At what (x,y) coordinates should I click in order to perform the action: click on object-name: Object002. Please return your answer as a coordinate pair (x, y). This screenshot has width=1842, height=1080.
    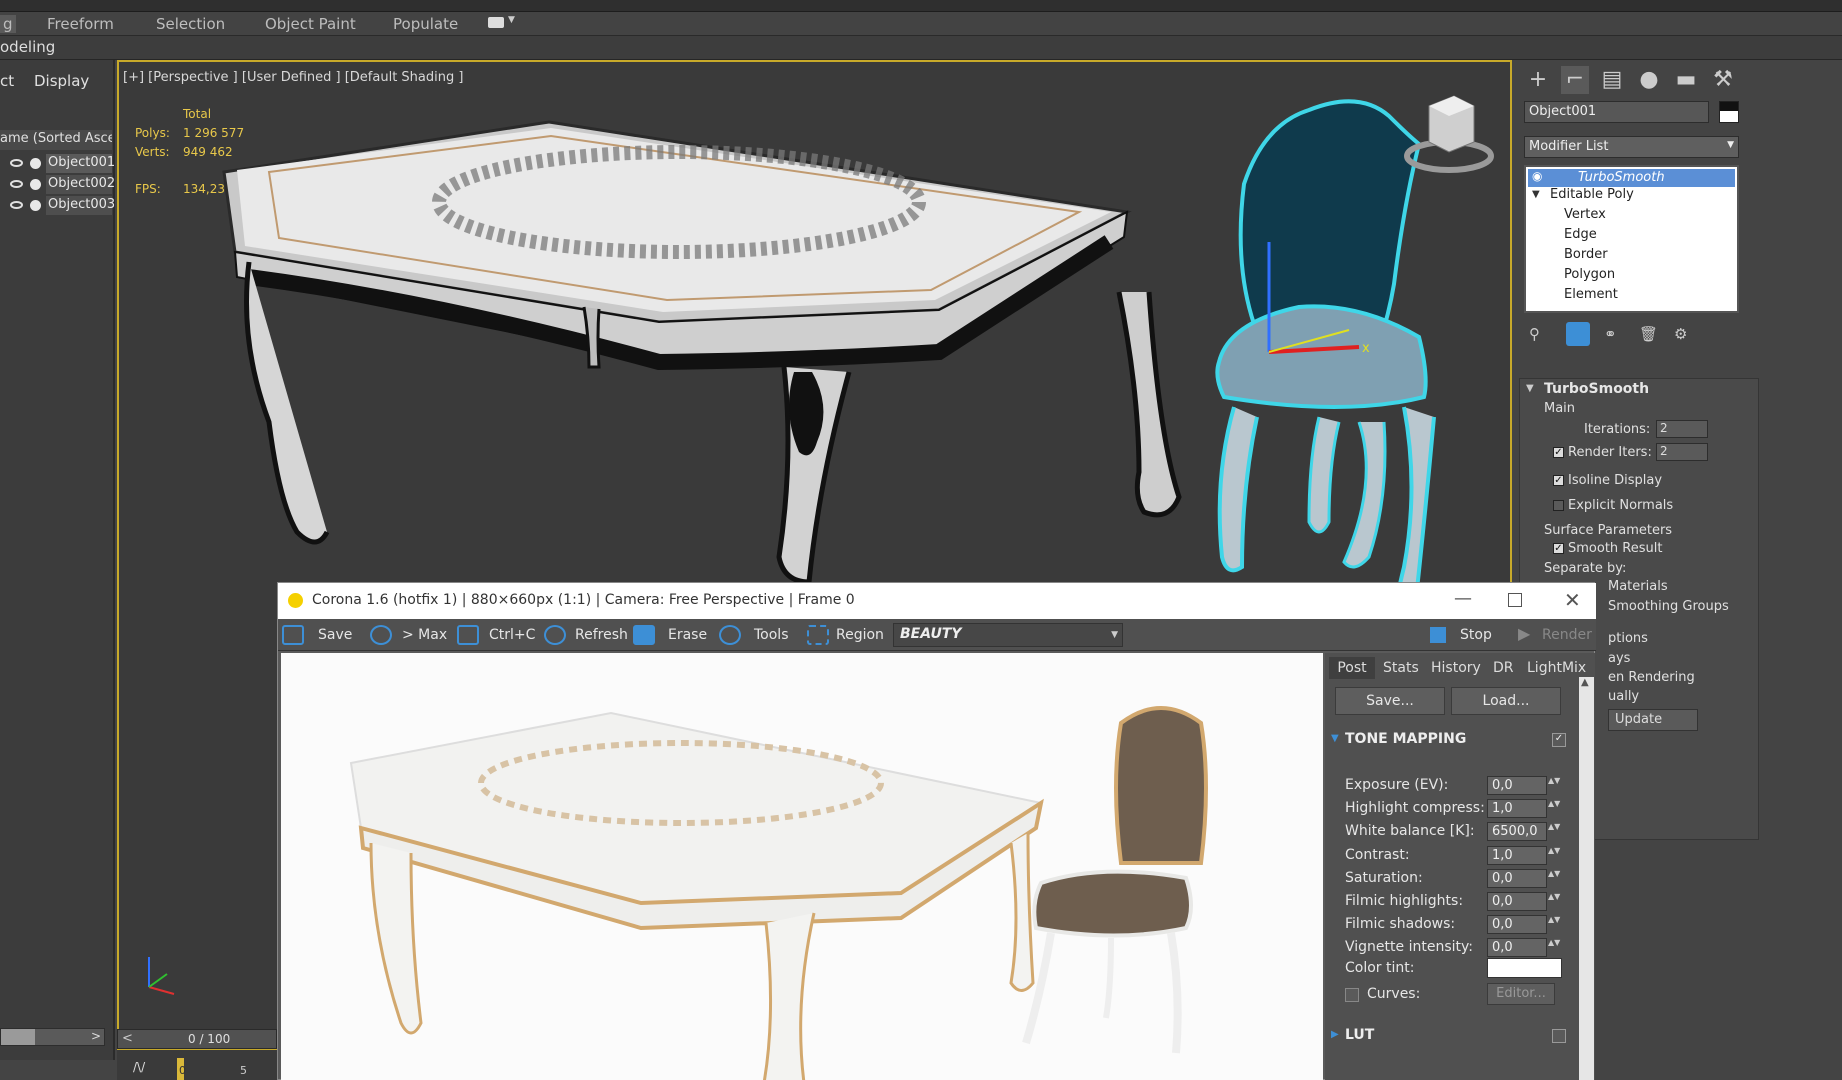
    Looking at the image, I should click on (80, 184).